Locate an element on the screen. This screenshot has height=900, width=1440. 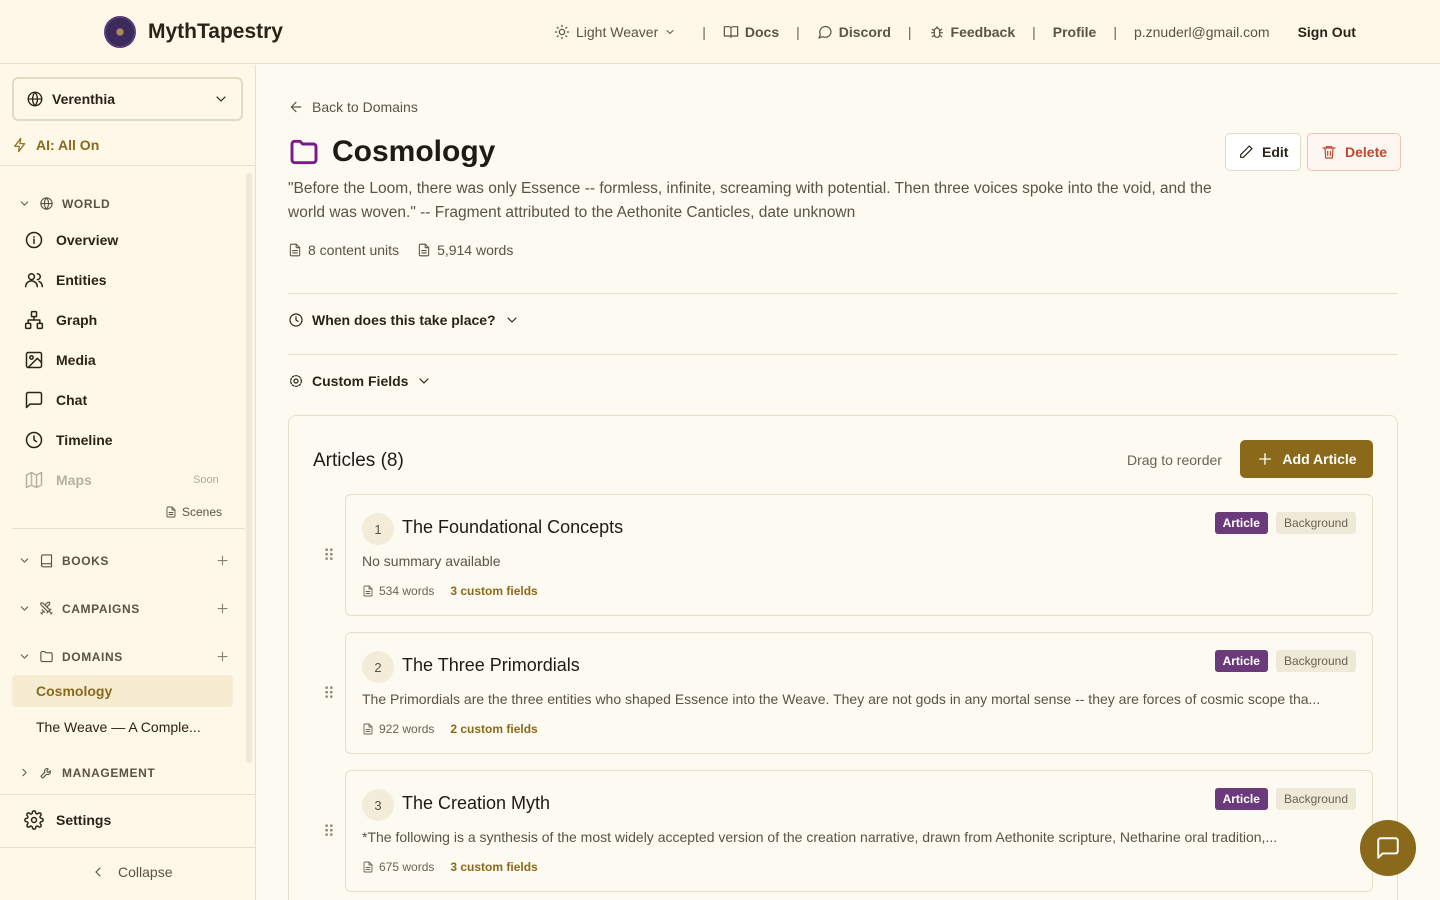
message-circle-icon is located at coordinates (825, 32).